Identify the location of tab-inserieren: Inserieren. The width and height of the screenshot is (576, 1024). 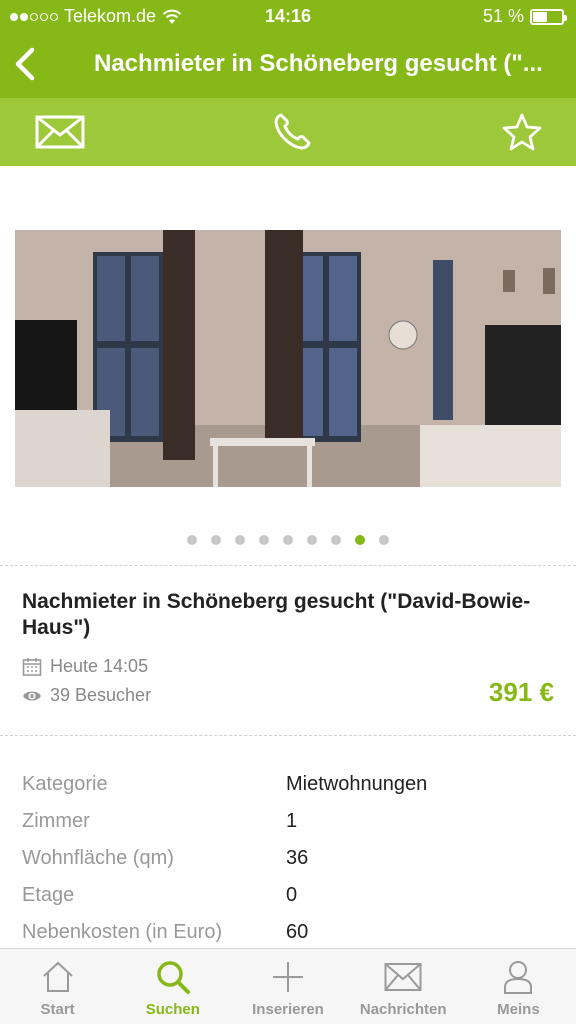
(287, 986).